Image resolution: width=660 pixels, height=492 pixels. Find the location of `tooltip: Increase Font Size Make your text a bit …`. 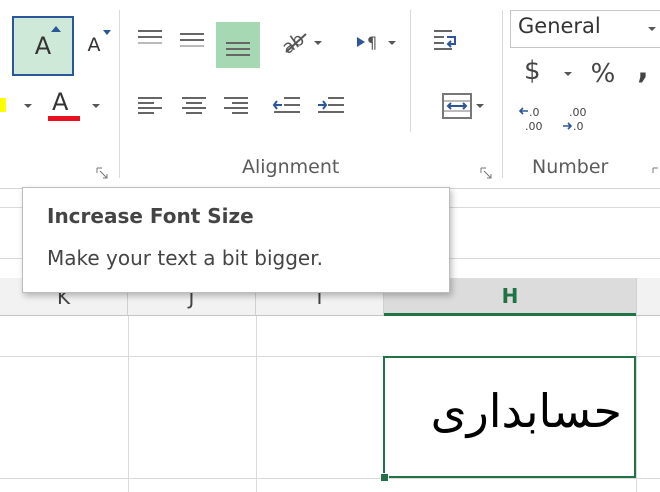

tooltip: Increase Font Size Make your text a bit … is located at coordinates (236, 240).